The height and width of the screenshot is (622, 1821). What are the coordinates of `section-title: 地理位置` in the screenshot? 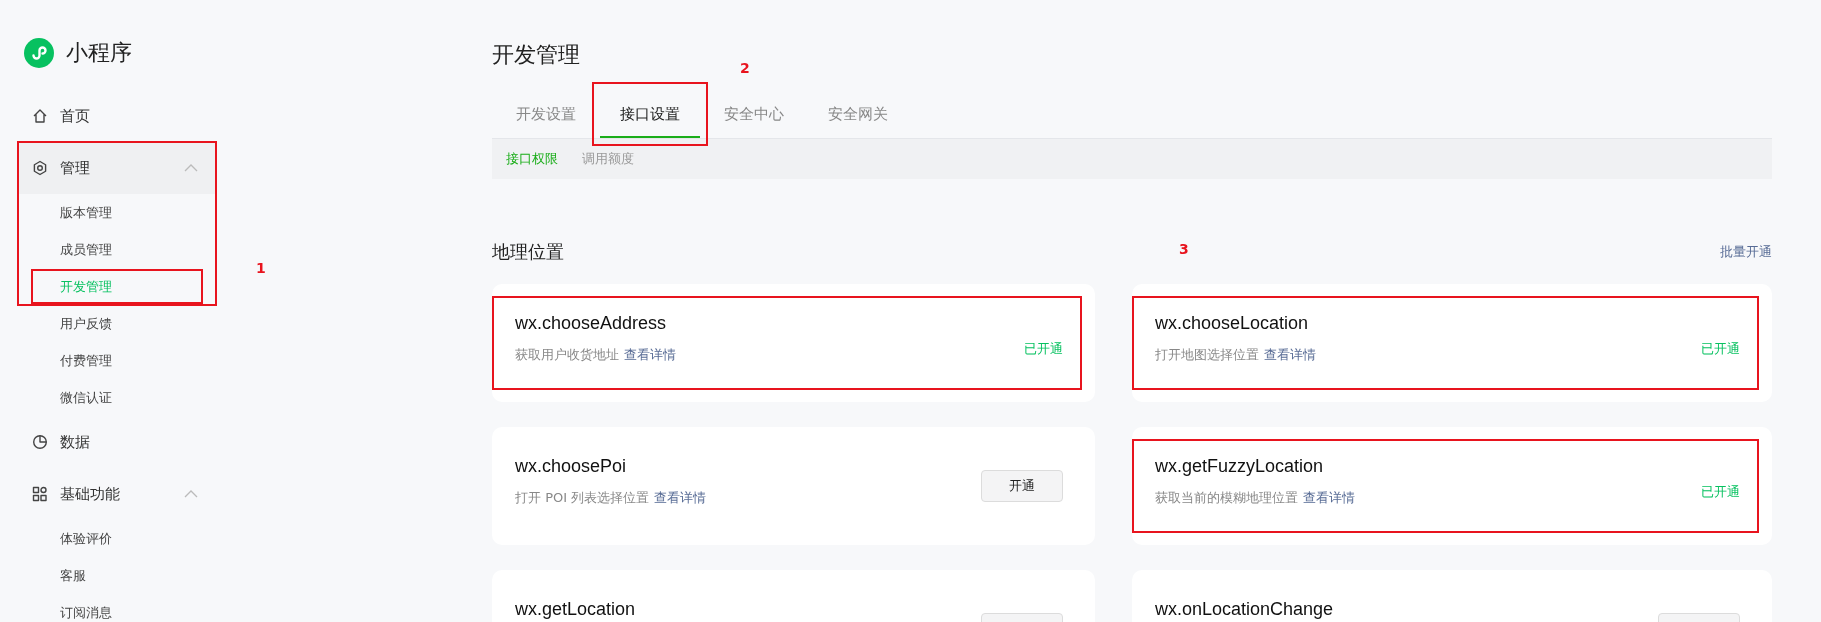 It's located at (528, 252).